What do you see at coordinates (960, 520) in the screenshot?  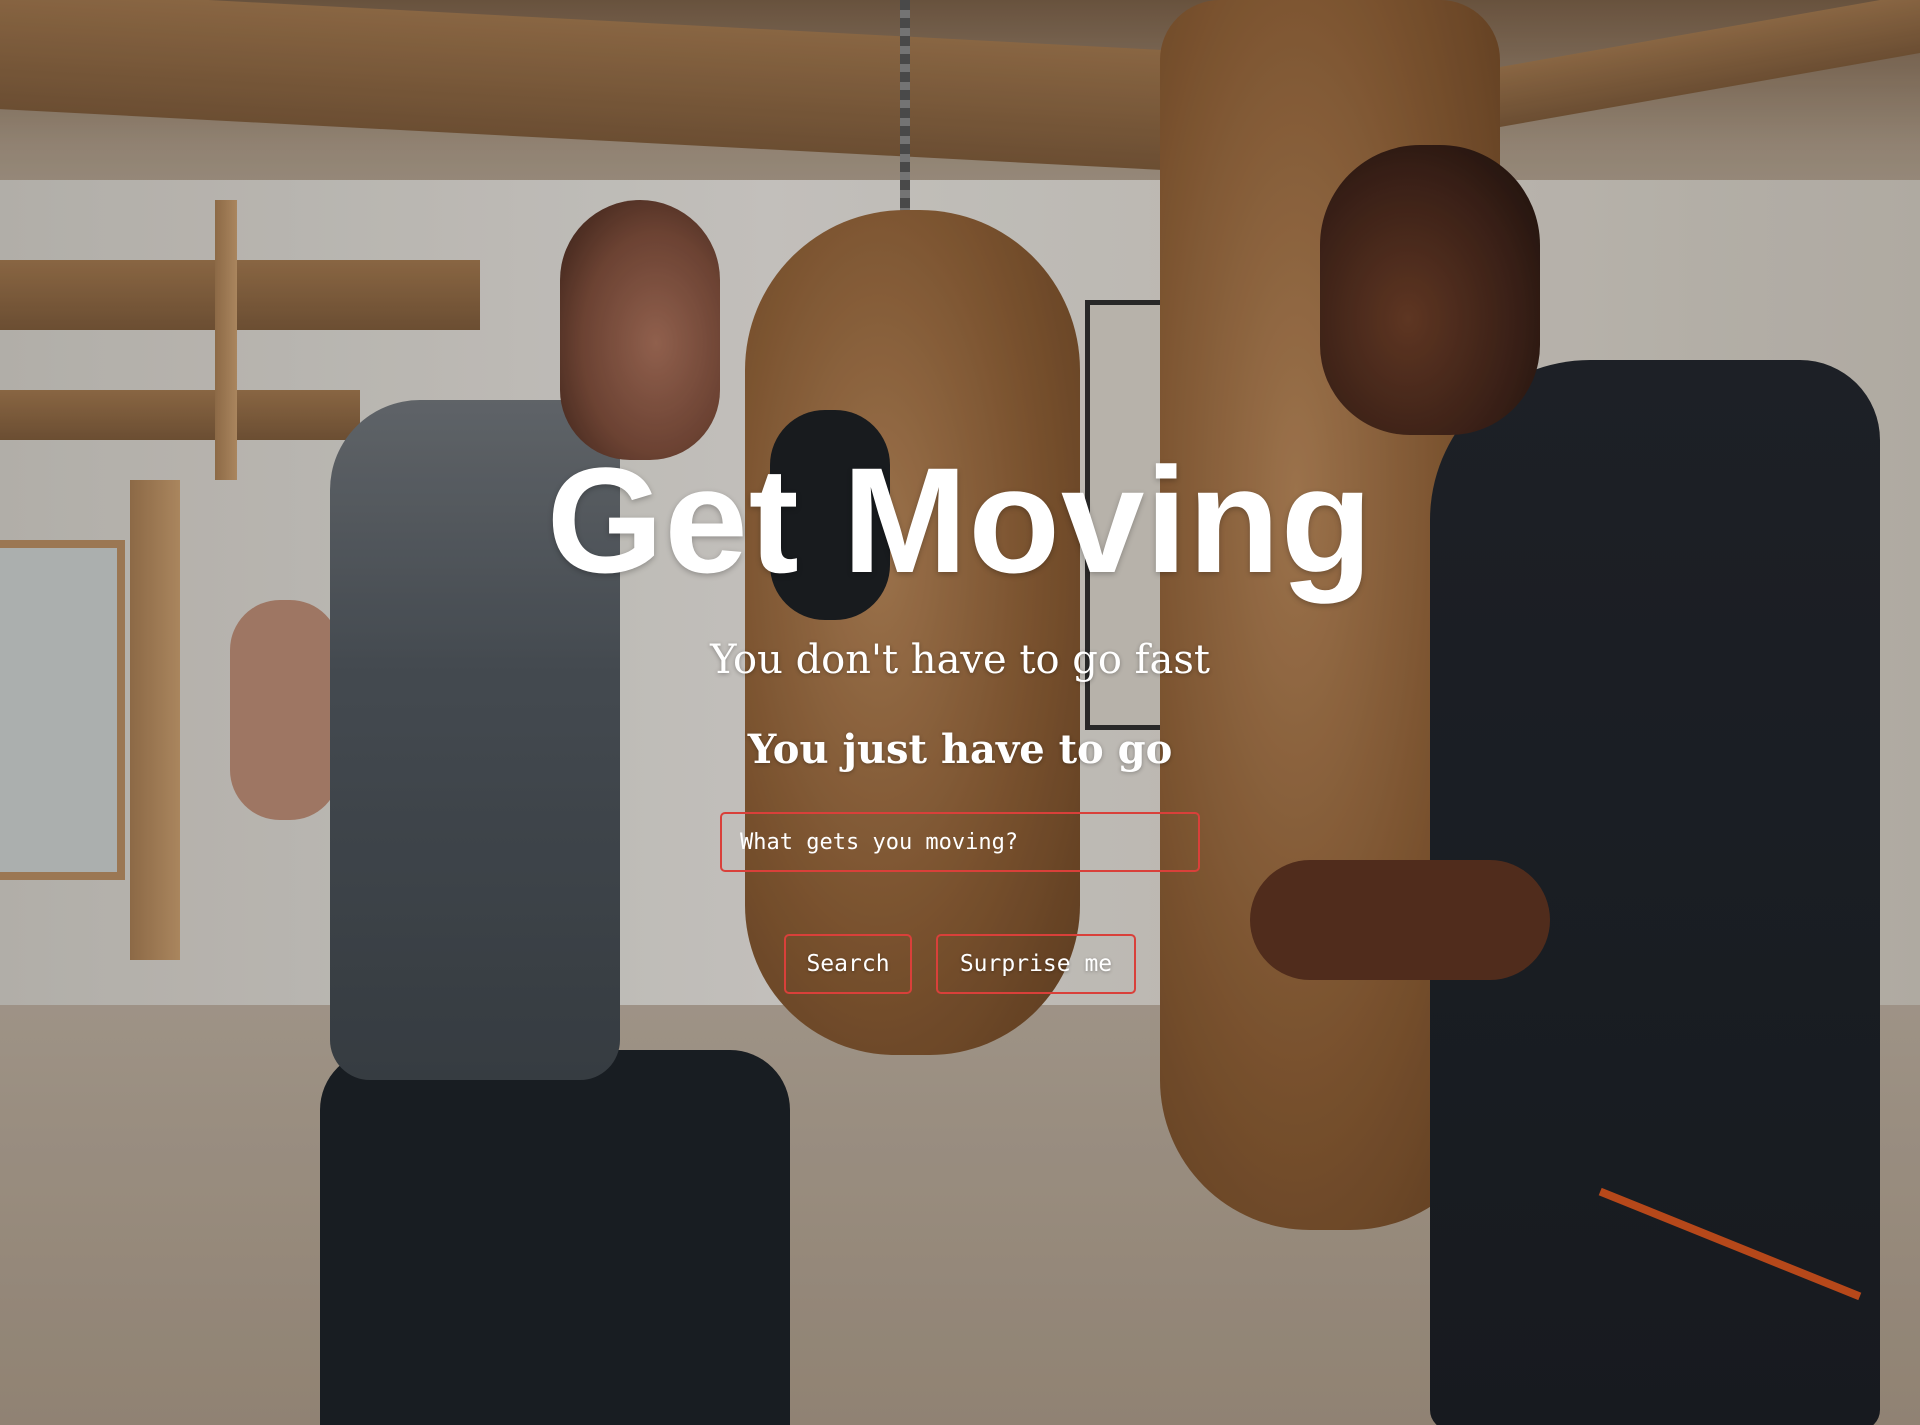 I see `page-title: Get Moving` at bounding box center [960, 520].